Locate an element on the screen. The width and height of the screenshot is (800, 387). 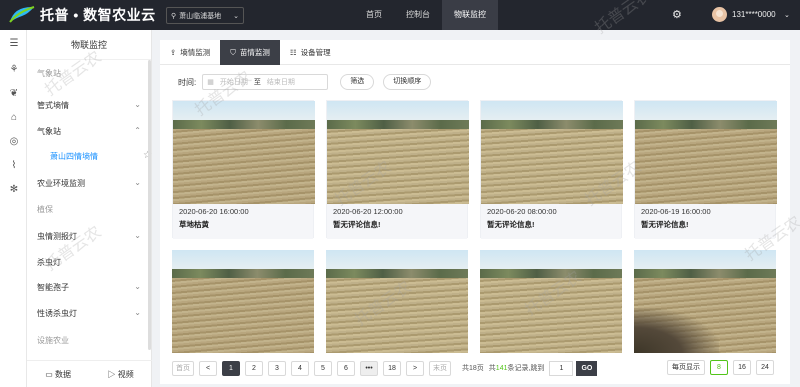
video-button: ▷ 视频 is located at coordinates (121, 374).